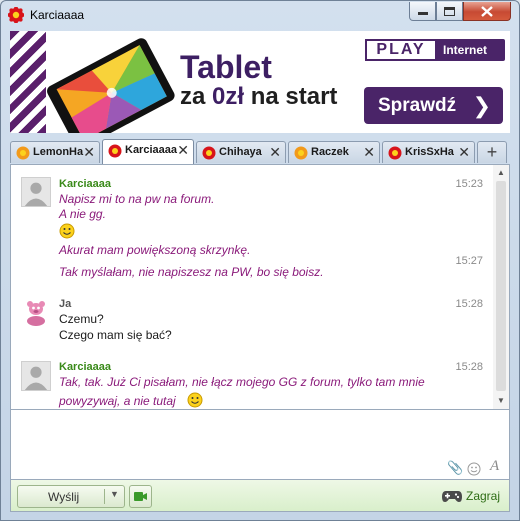 Image resolution: width=520 pixels, height=521 pixels. I want to click on tab-karciaaaa: Karciaaaa ✕, so click(148, 151).